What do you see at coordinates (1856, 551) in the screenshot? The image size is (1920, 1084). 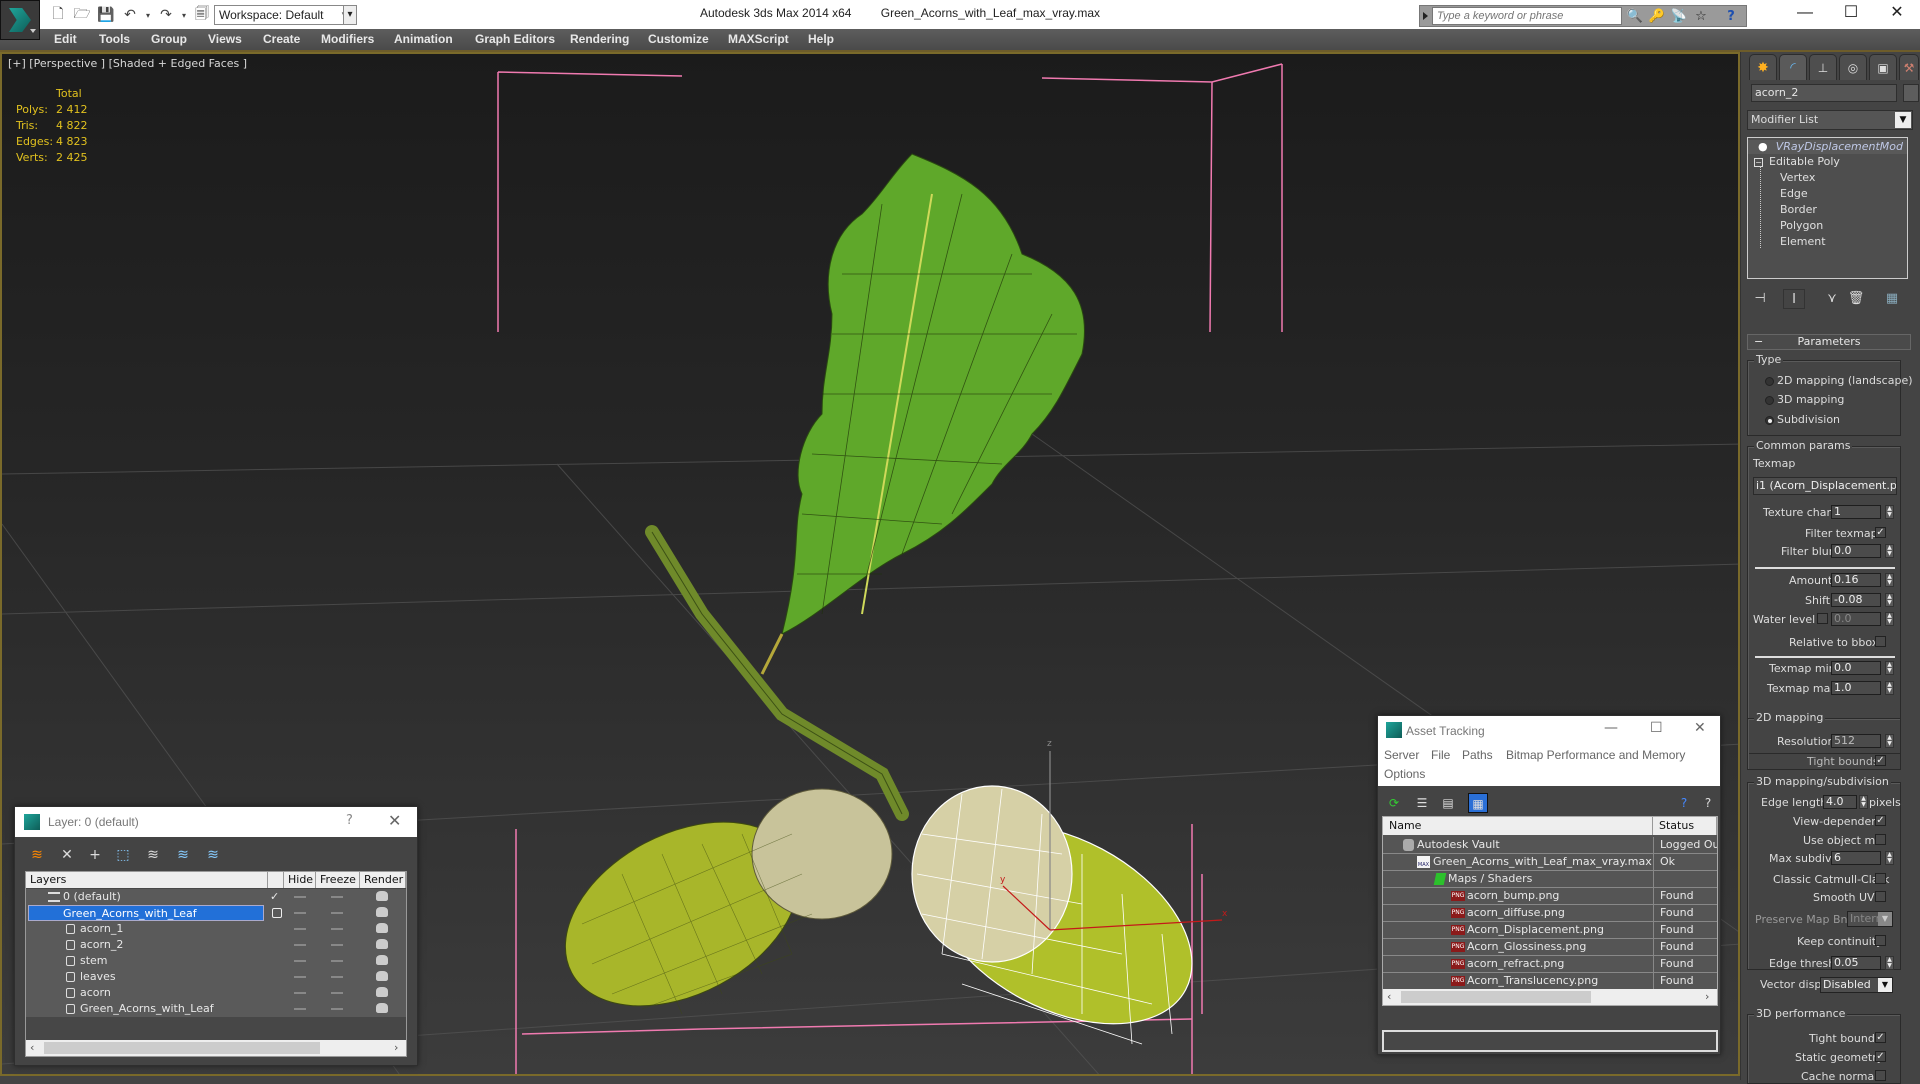 I see `filter-blur-spinner: 0.0` at bounding box center [1856, 551].